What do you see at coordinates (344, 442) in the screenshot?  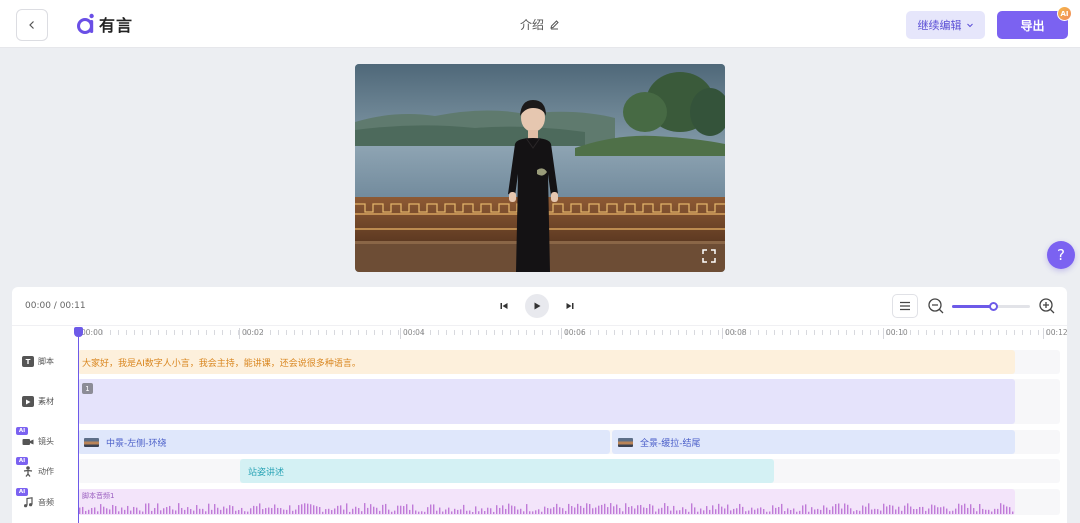 I see `camera-clip: 中景-左侧-环绕` at bounding box center [344, 442].